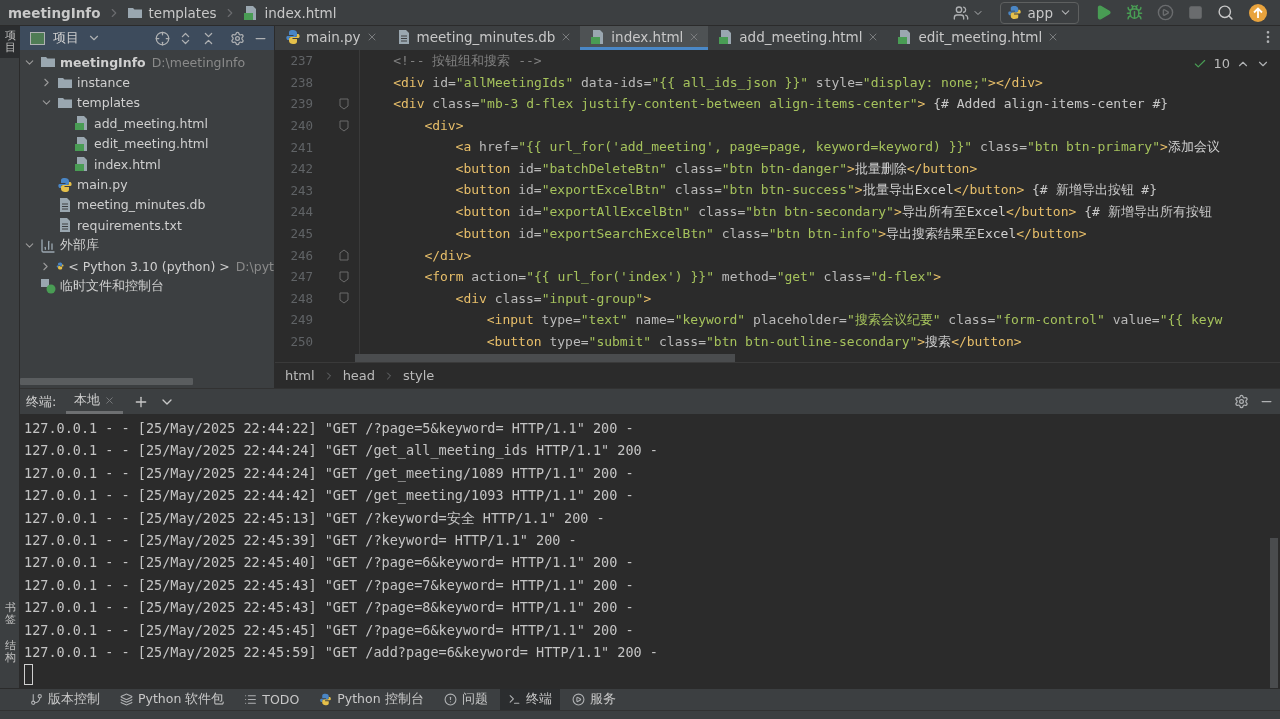  Describe the element at coordinates (272, 699) in the screenshot. I see `tool-window-button: TODO` at that location.